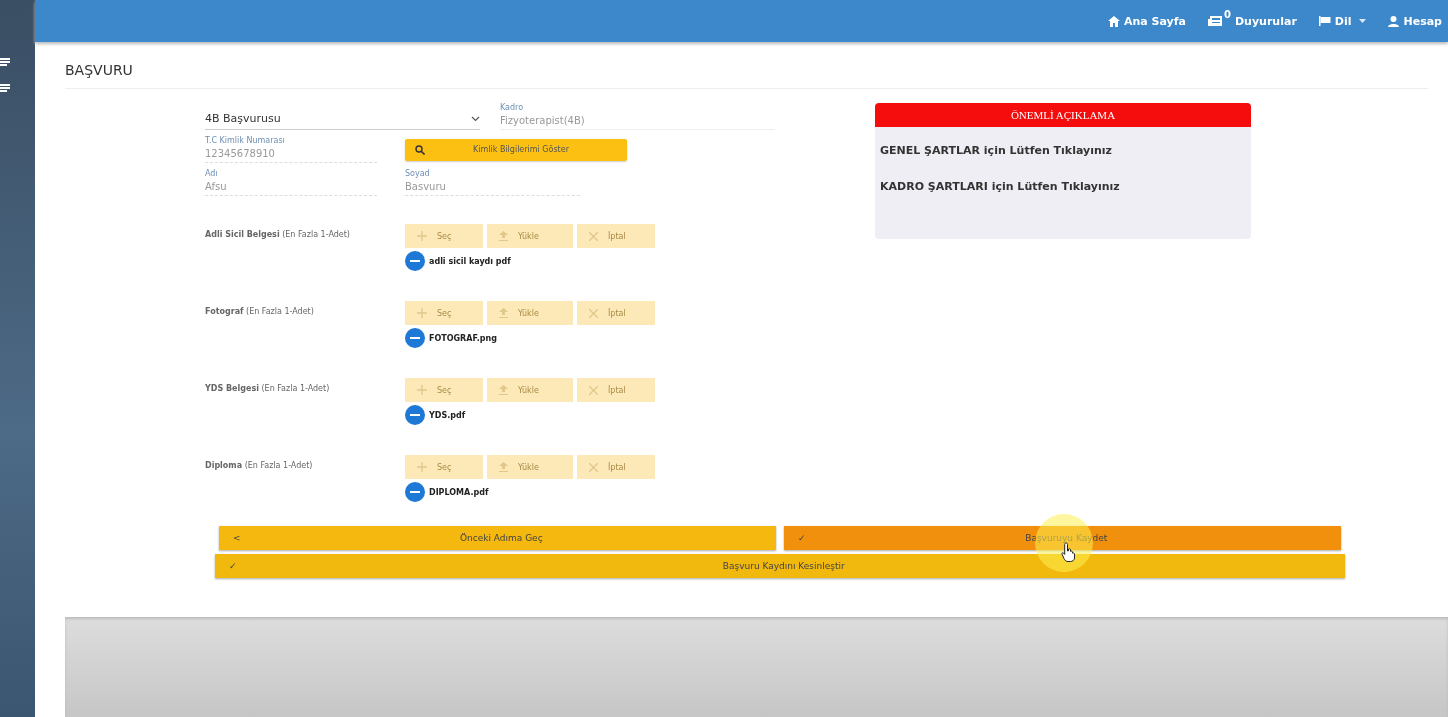 Image resolution: width=1448 pixels, height=717 pixels. I want to click on search-icon, so click(420, 149).